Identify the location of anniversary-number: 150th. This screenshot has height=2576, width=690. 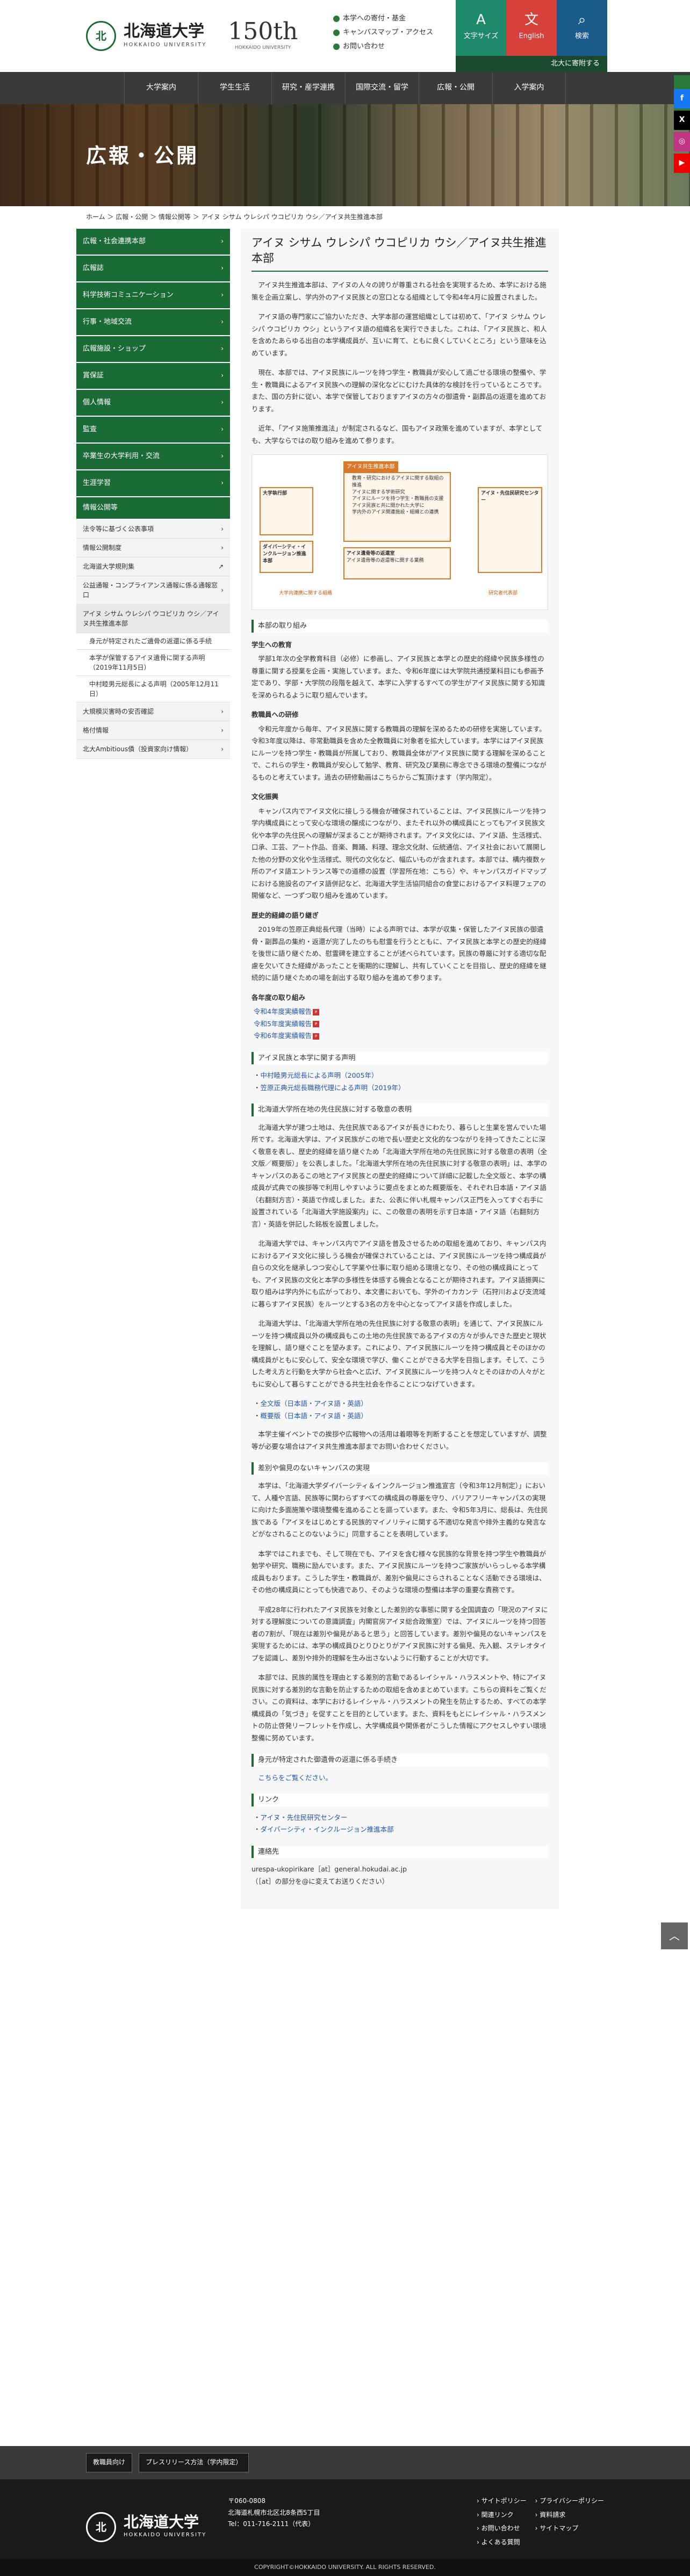
(263, 31).